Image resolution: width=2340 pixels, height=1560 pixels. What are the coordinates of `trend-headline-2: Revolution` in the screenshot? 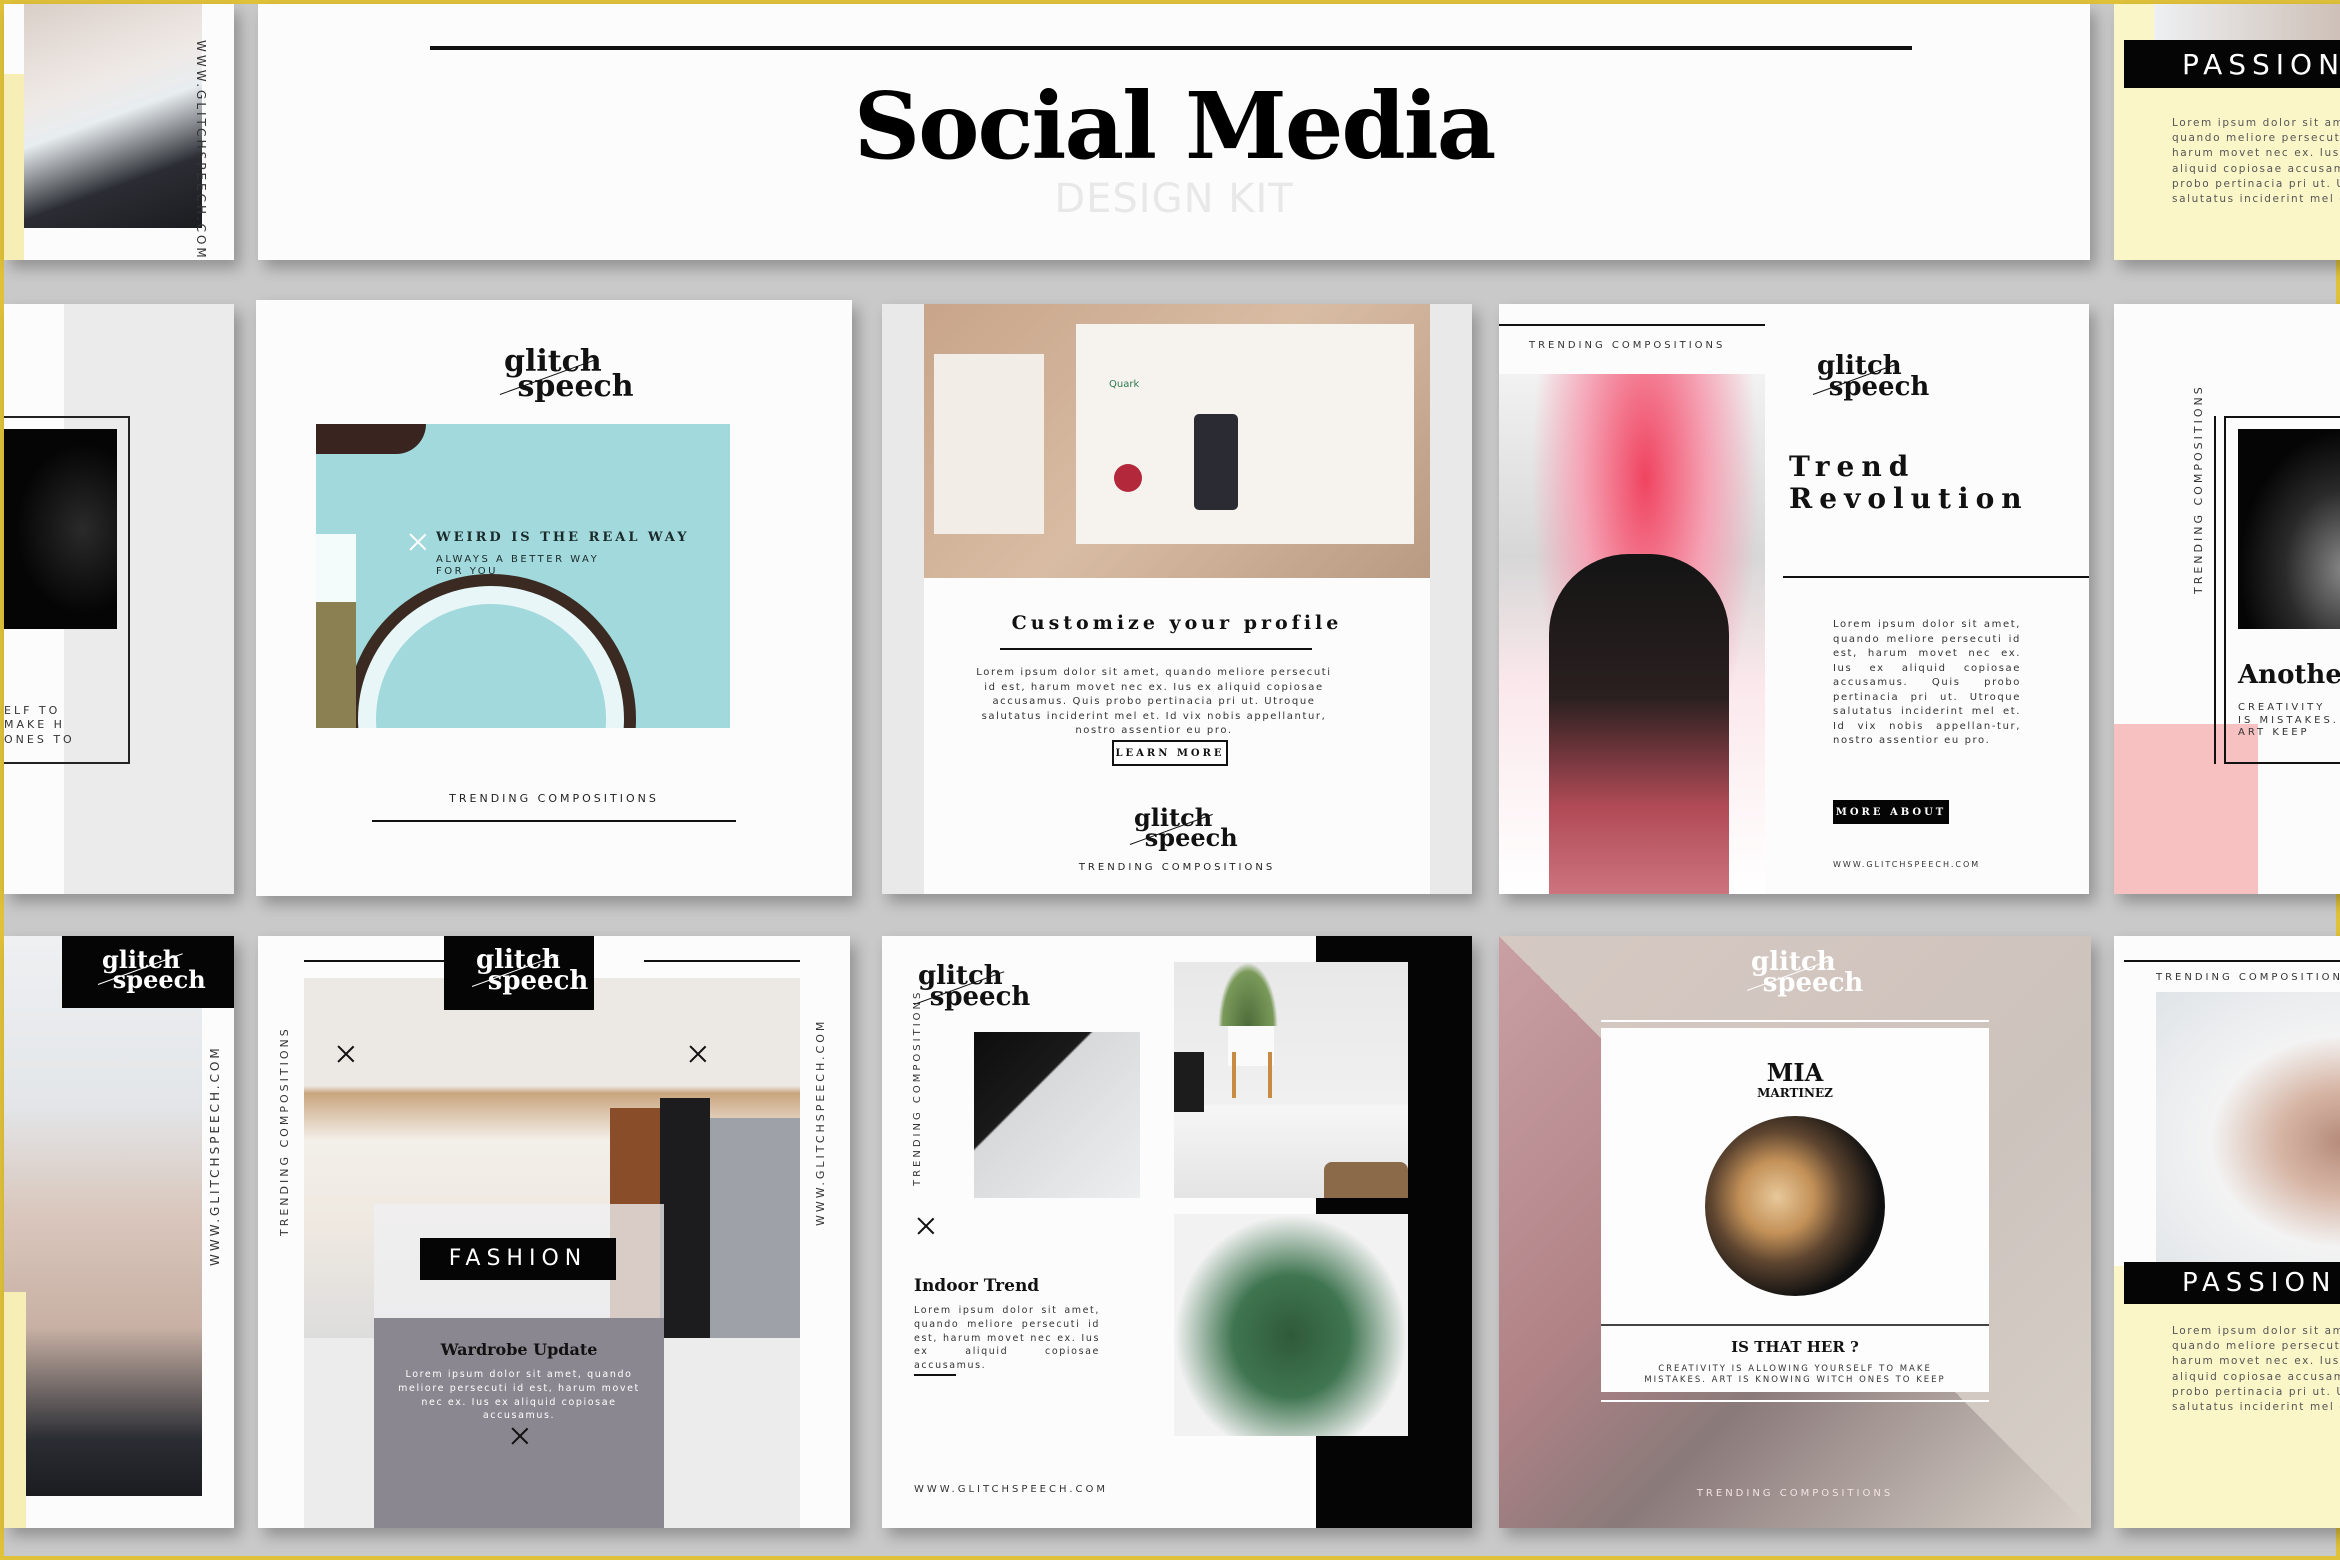 It's located at (1909, 498).